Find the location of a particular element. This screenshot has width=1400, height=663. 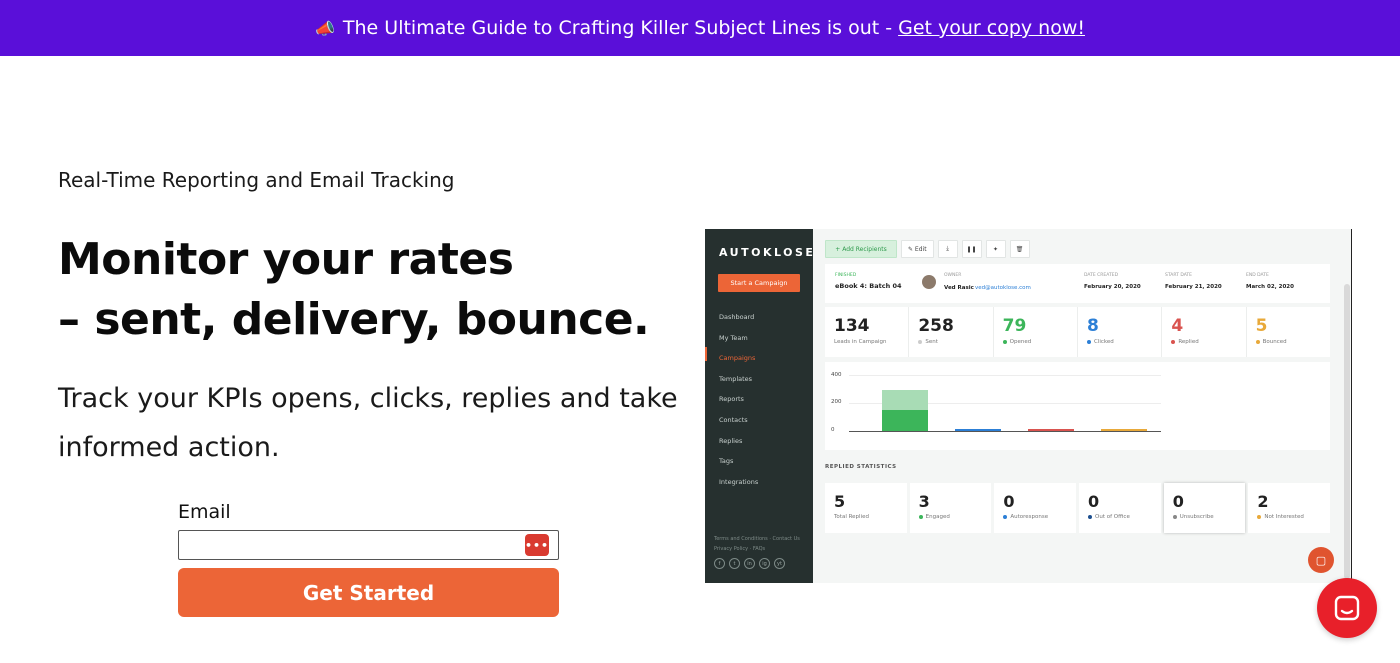

stat-label: Sent is located at coordinates (931, 342).